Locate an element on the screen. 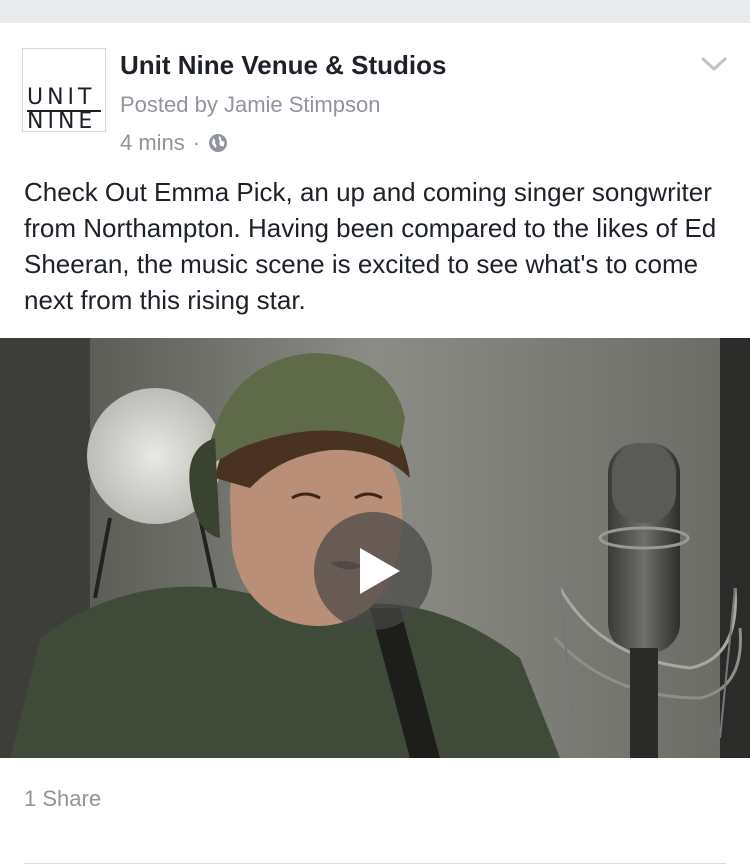  page-name-link: Unit Nine Venue & Studios is located at coordinates (283, 65).